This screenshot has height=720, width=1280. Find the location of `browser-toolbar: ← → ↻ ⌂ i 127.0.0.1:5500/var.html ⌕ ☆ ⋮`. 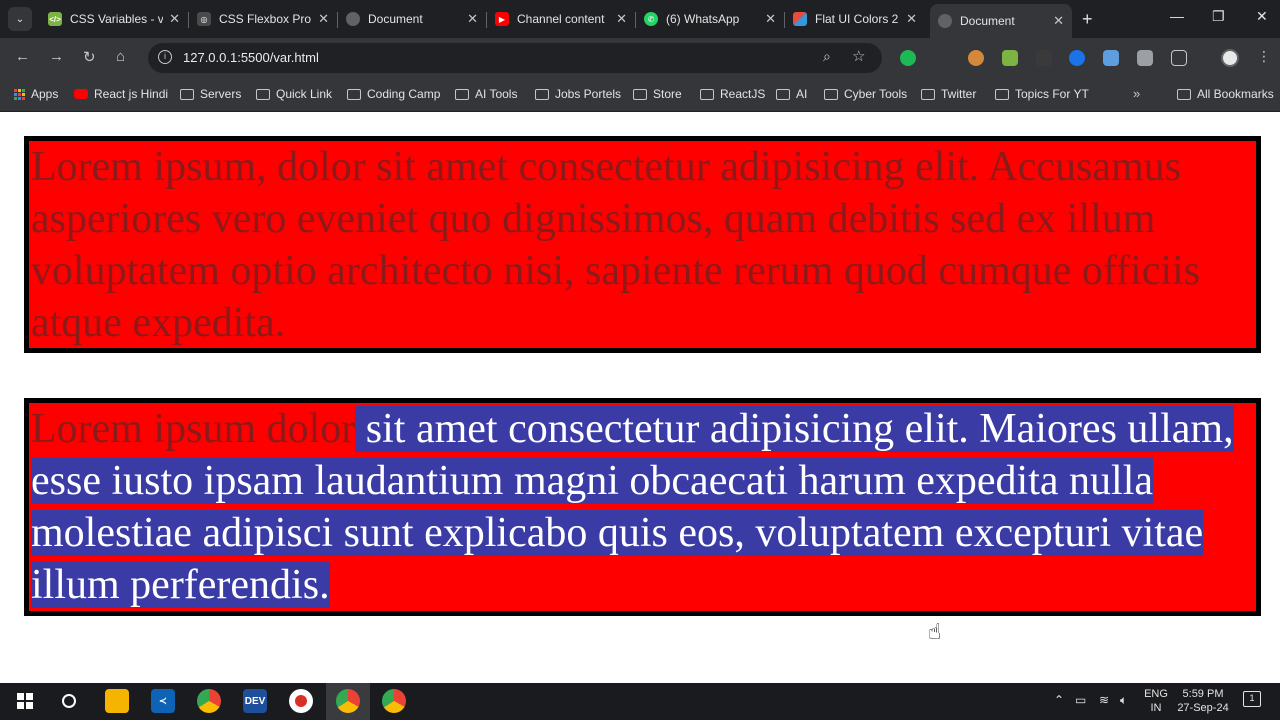

browser-toolbar: ← → ↻ ⌂ i 127.0.0.1:5500/var.html ⌕ ☆ ⋮ is located at coordinates (640, 58).